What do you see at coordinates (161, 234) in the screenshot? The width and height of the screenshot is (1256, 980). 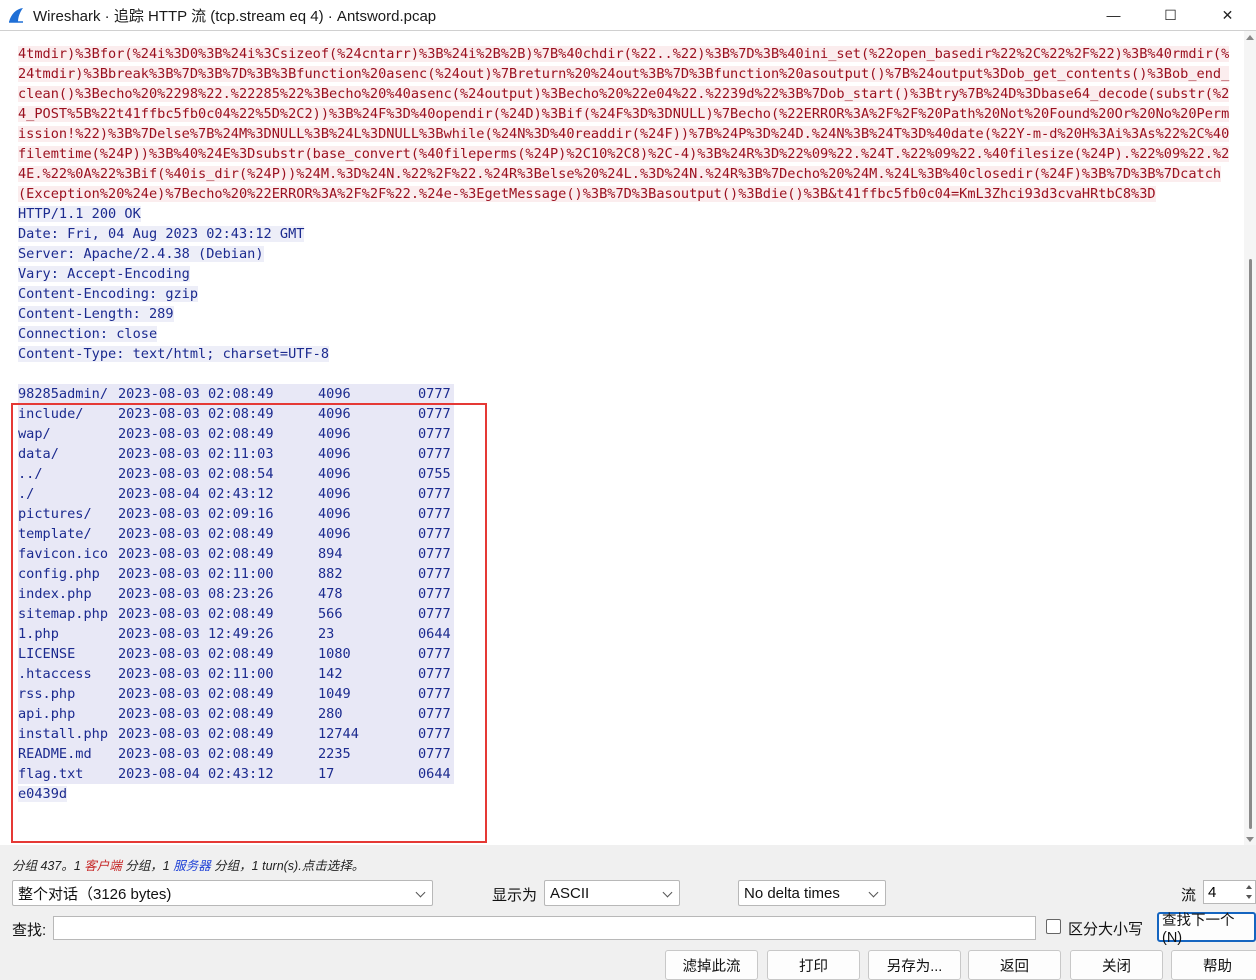 I see `response-header-line: Date: Fri, 04 Aug 2023 02:43:12 GMT` at bounding box center [161, 234].